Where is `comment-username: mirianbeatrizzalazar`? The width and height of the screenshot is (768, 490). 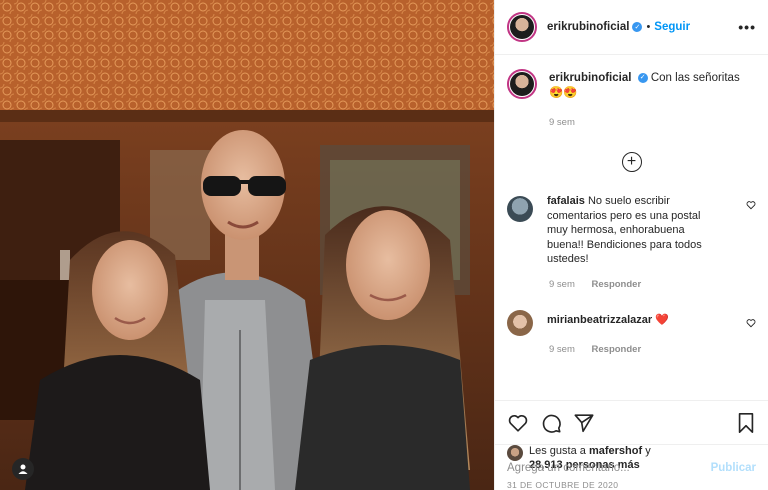
comment-username: mirianbeatrizzalazar is located at coordinates (599, 320).